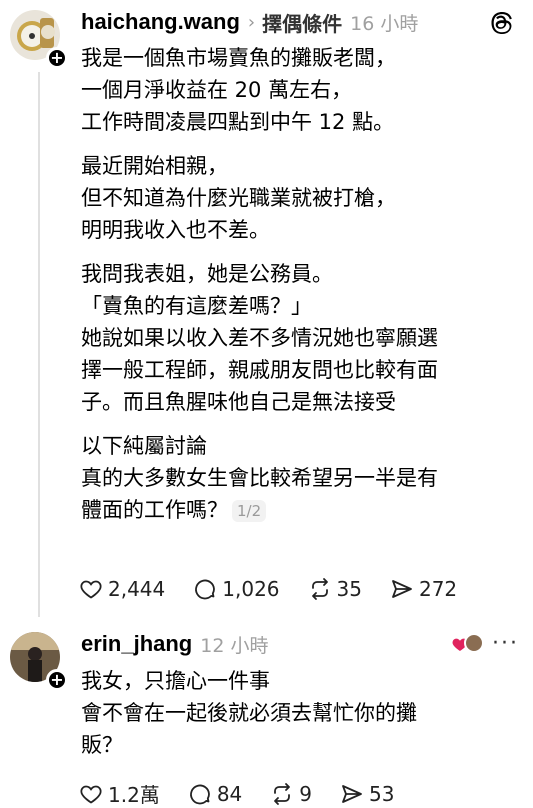 Image resolution: width=533 pixels, height=808 pixels. What do you see at coordinates (335, 589) in the screenshot?
I see `repost-button: 35` at bounding box center [335, 589].